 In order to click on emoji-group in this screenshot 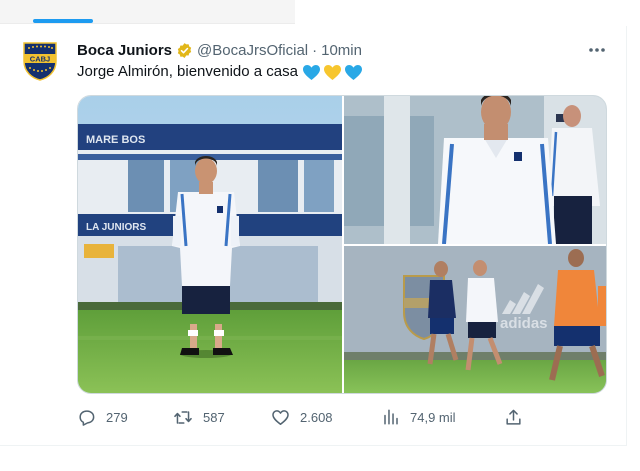, I will do `click(332, 72)`.